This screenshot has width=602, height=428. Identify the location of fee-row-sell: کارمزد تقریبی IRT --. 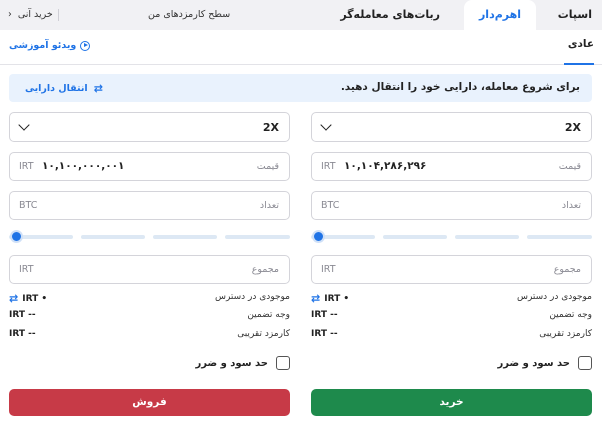
(149, 336).